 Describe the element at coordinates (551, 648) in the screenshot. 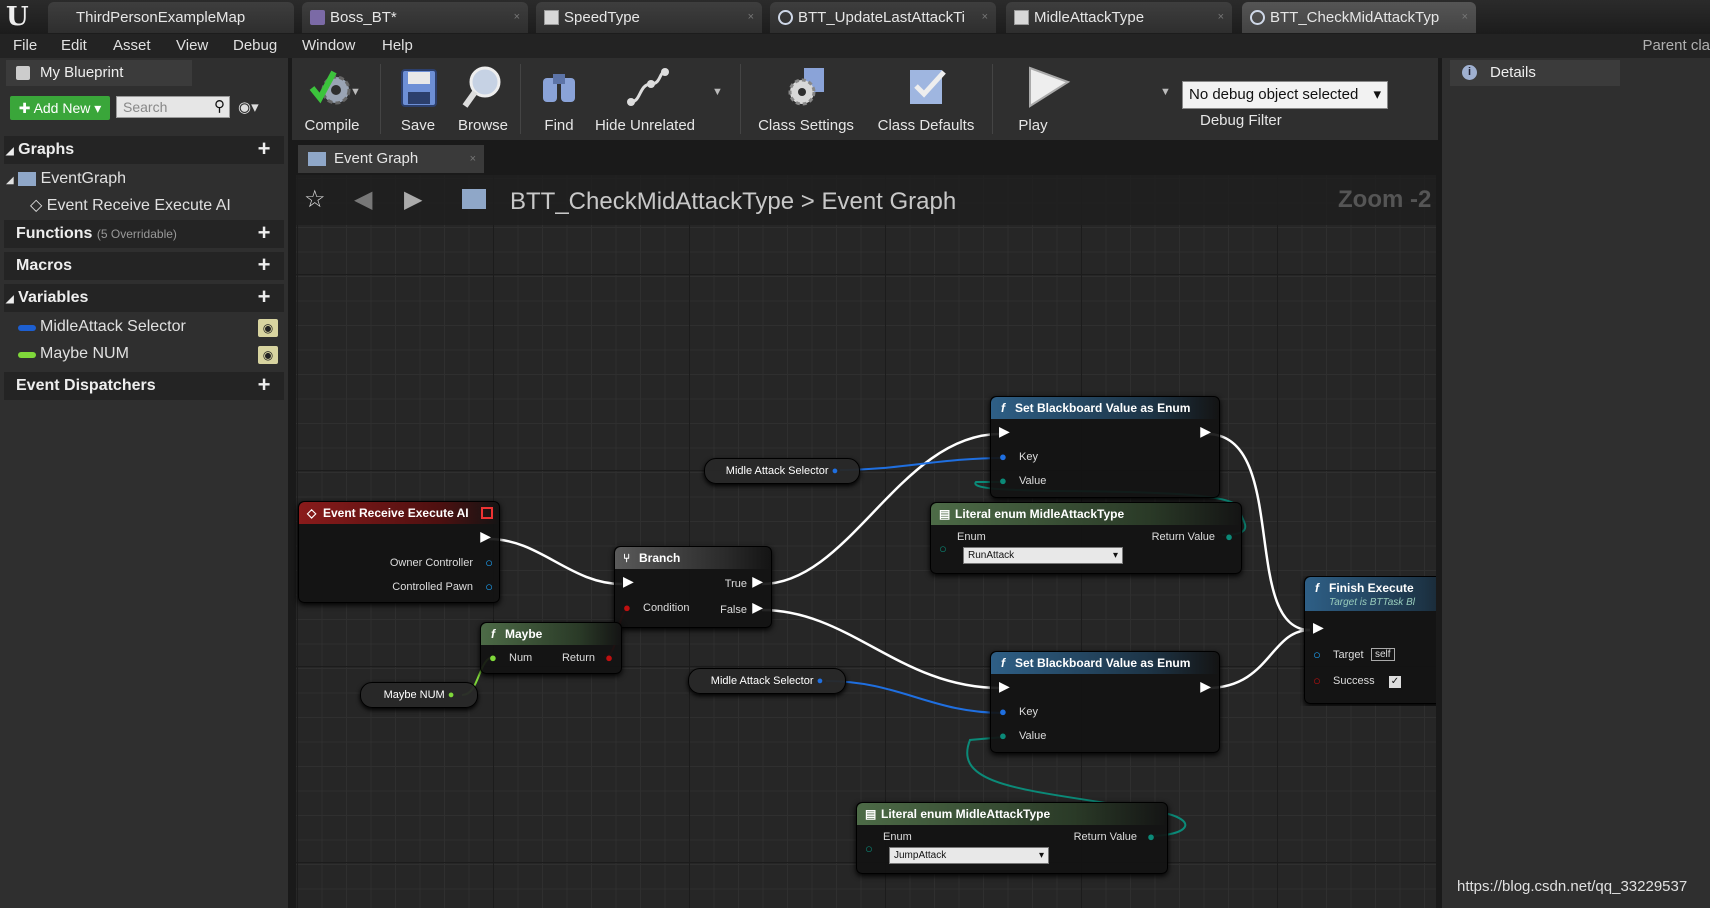

I see `node-maybe: f Maybe ● Num Return ●` at that location.